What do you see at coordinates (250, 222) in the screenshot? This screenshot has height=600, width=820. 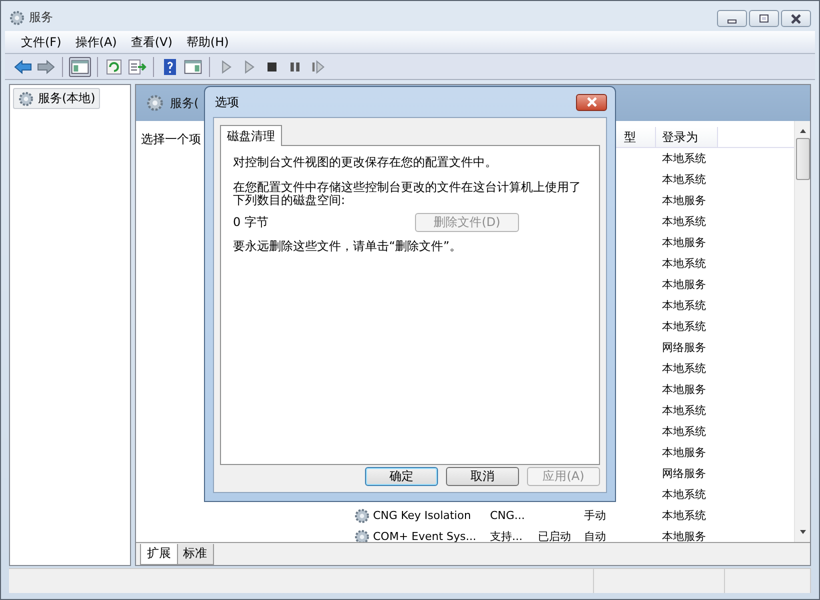 I see `size-text: 0 字节` at bounding box center [250, 222].